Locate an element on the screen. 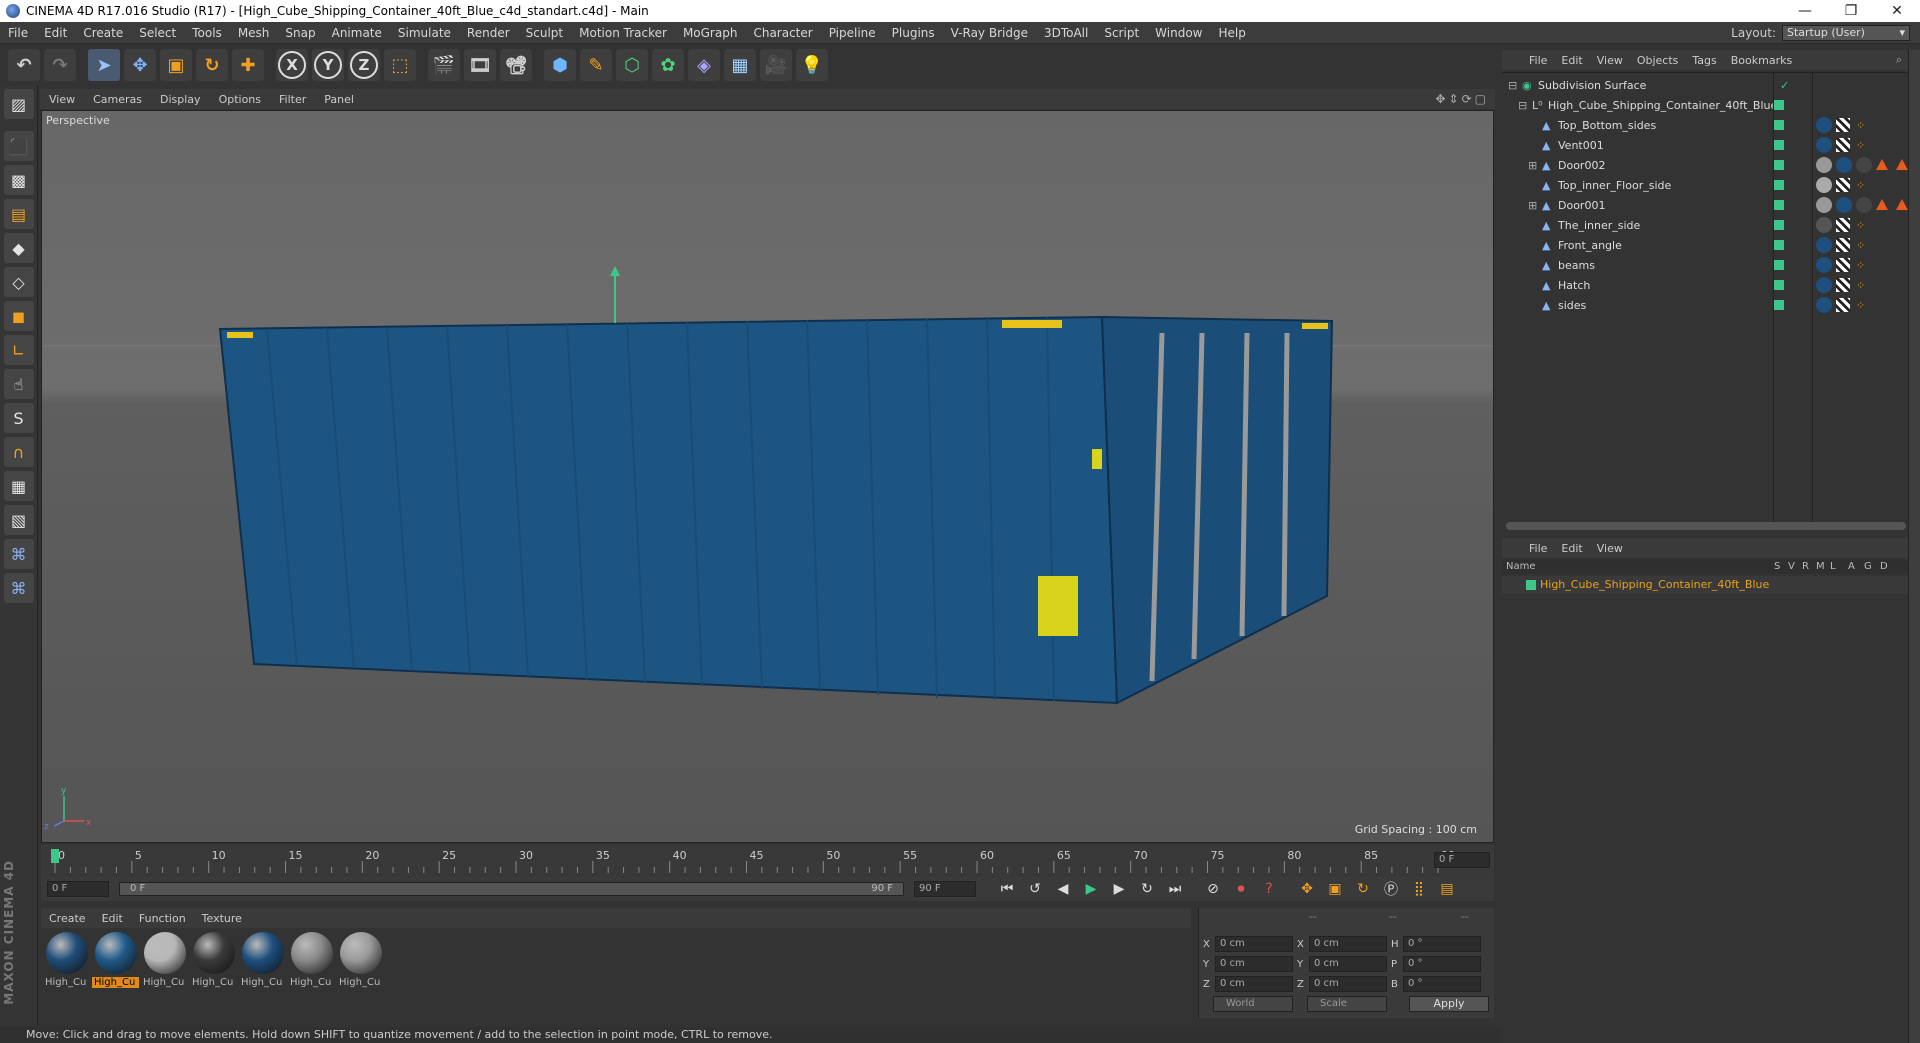 The width and height of the screenshot is (1920, 1043). object-manager-scrollbar is located at coordinates (1706, 526).